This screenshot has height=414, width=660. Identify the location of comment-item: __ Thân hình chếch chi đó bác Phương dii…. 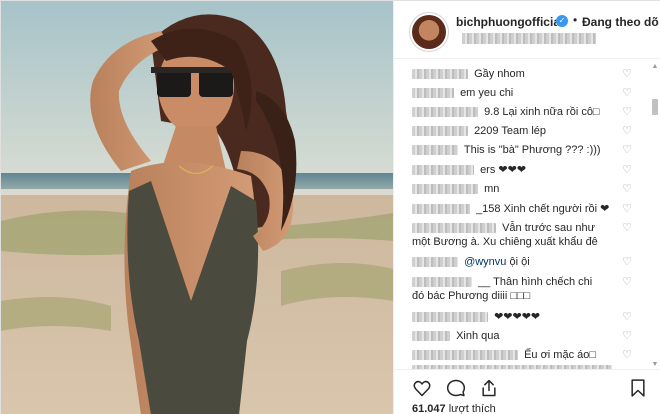
(527, 289).